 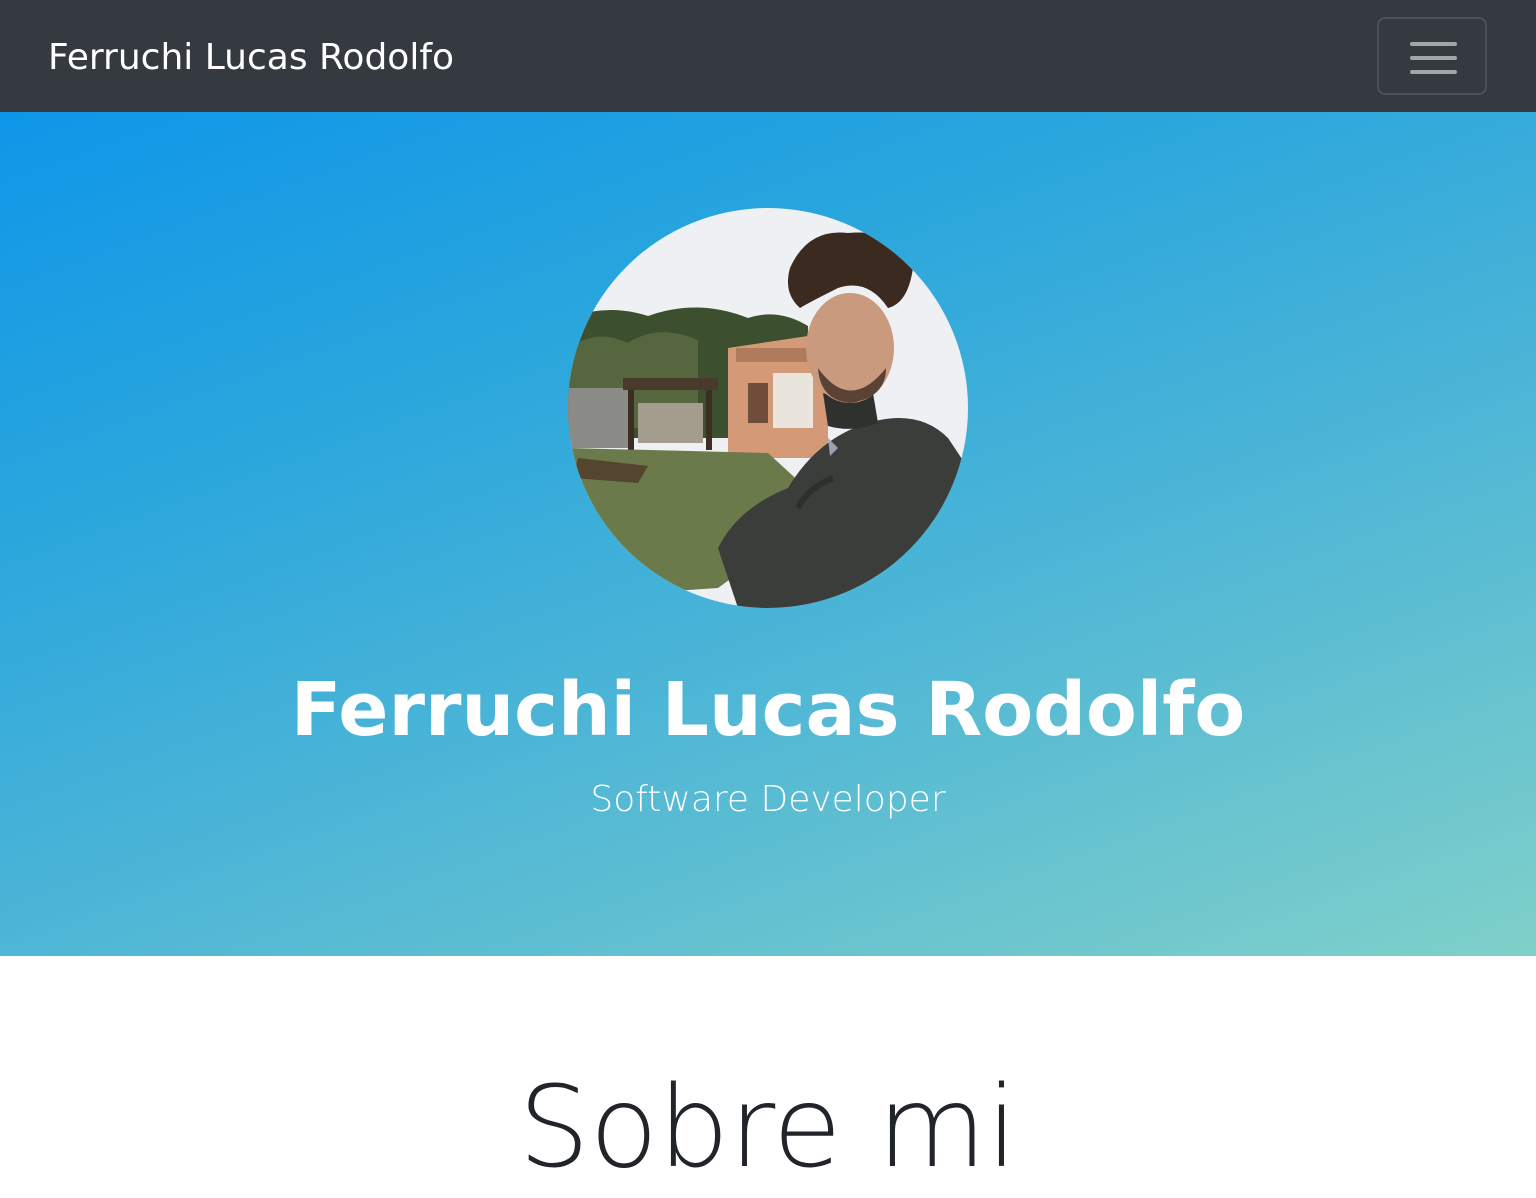 I want to click on navbar-brand: Ferruchi Lucas Rodolfo, so click(x=251, y=58).